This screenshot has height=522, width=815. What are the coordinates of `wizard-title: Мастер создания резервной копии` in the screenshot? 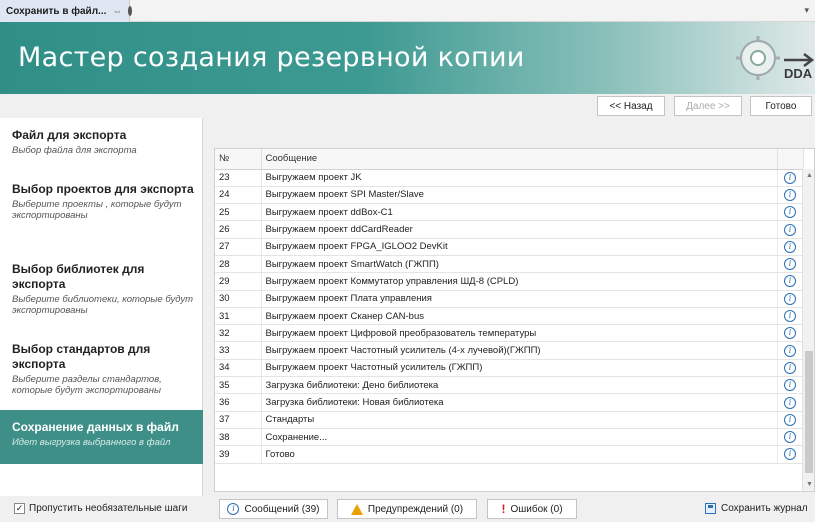 It's located at (271, 57).